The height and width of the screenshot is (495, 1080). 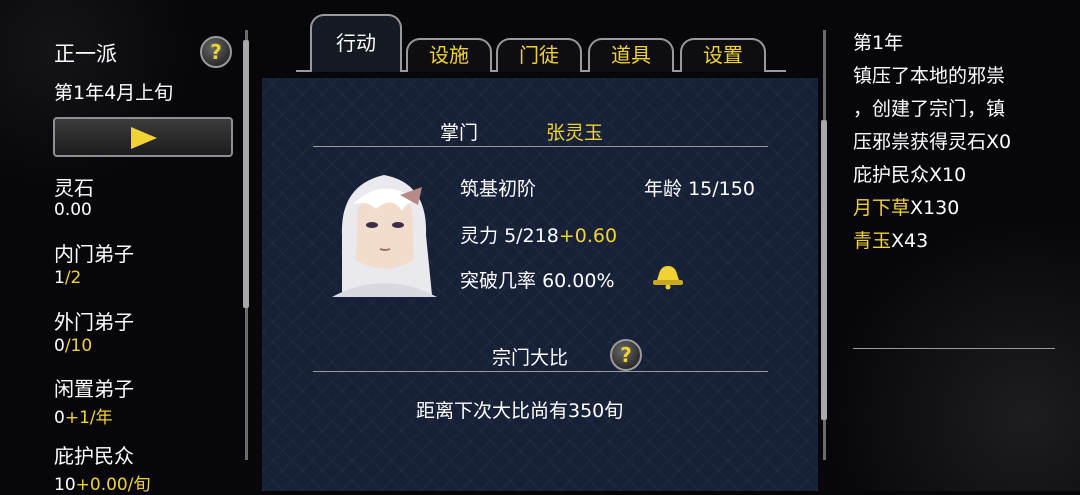 What do you see at coordinates (530, 358) in the screenshot?
I see `tournament-title: 宗门大比` at bounding box center [530, 358].